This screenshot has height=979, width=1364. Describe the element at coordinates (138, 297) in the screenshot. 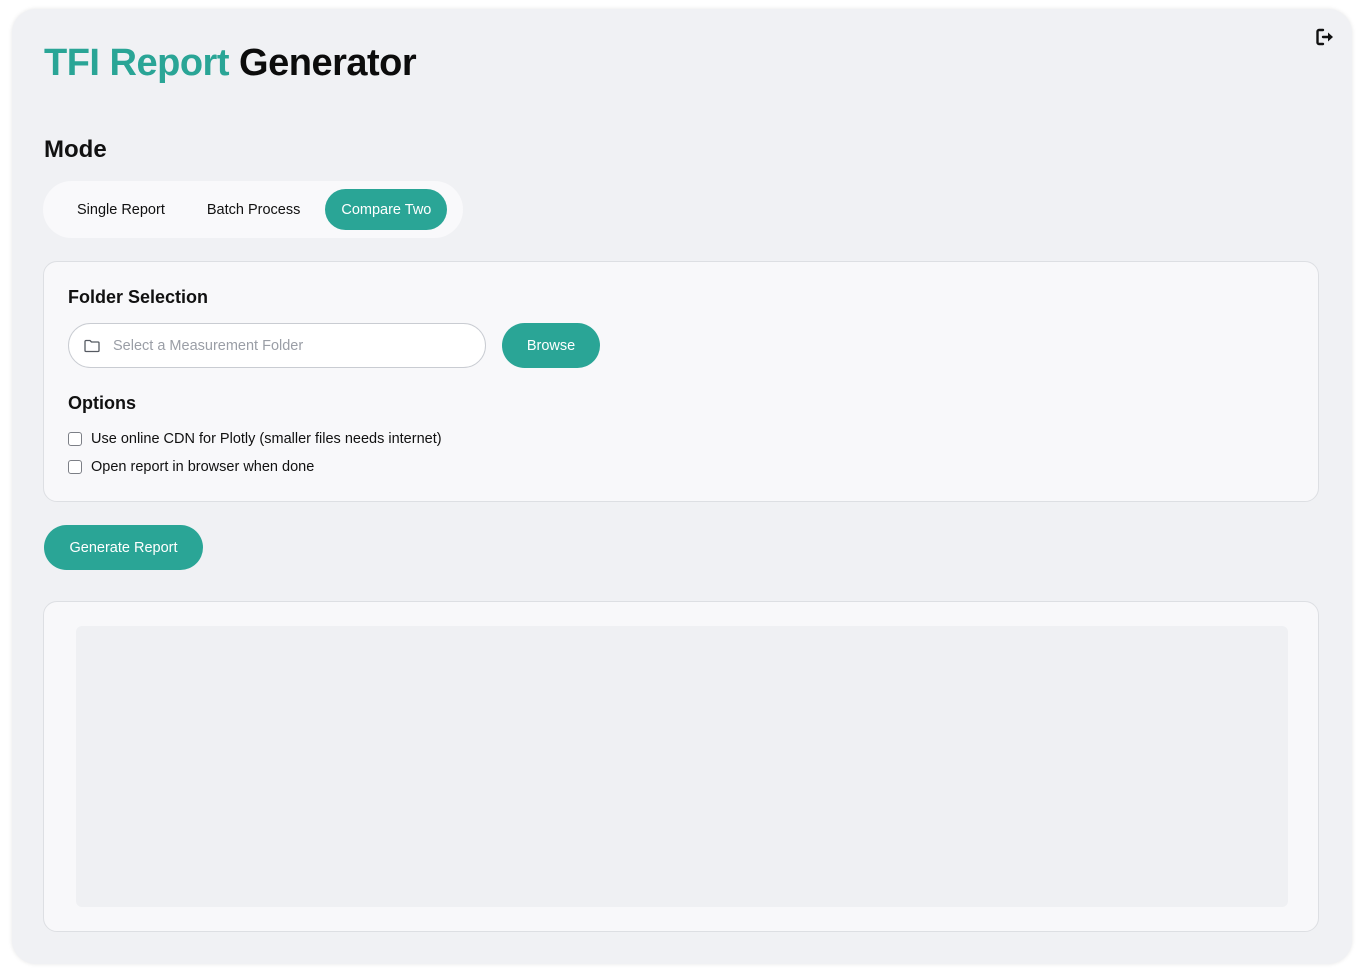

I see `folder-selection-heading: Folder Selection` at that location.